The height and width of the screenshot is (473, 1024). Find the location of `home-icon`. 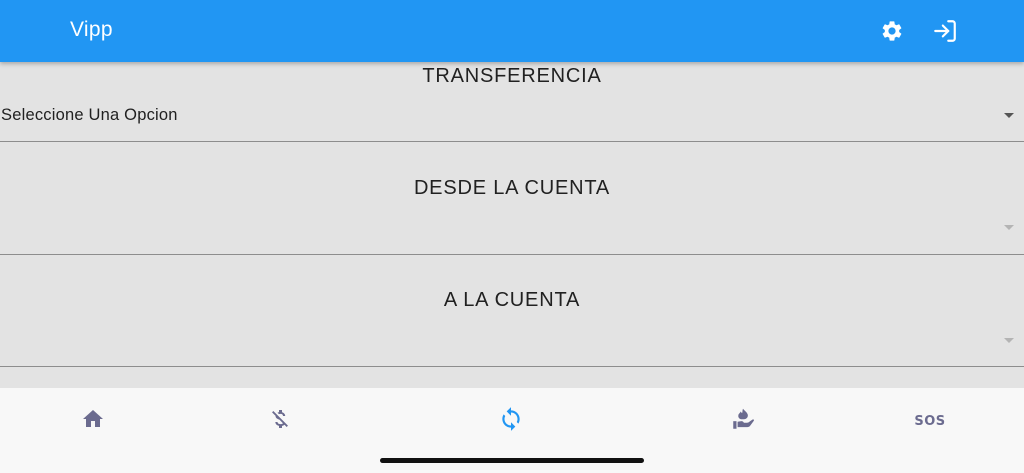

home-icon is located at coordinates (93, 421).